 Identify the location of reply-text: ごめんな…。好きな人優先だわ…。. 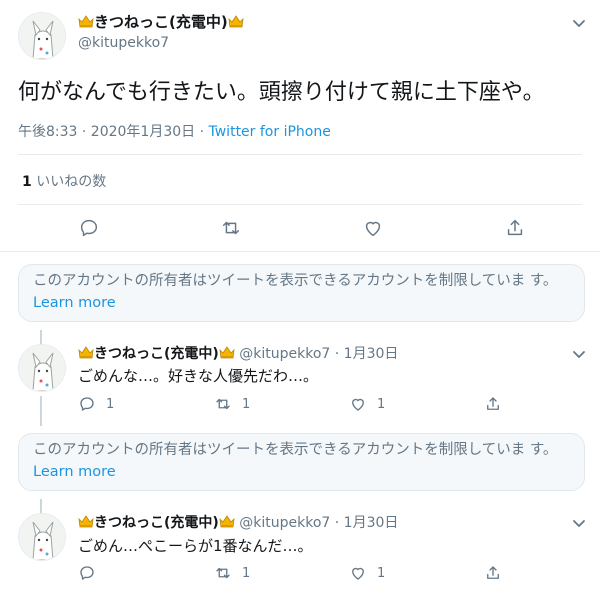
(198, 376).